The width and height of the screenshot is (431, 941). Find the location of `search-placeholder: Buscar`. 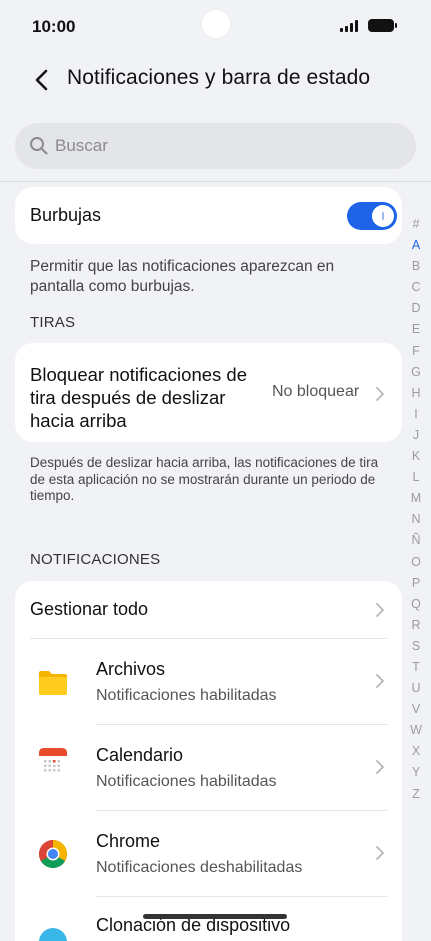

search-placeholder: Buscar is located at coordinates (81, 145).